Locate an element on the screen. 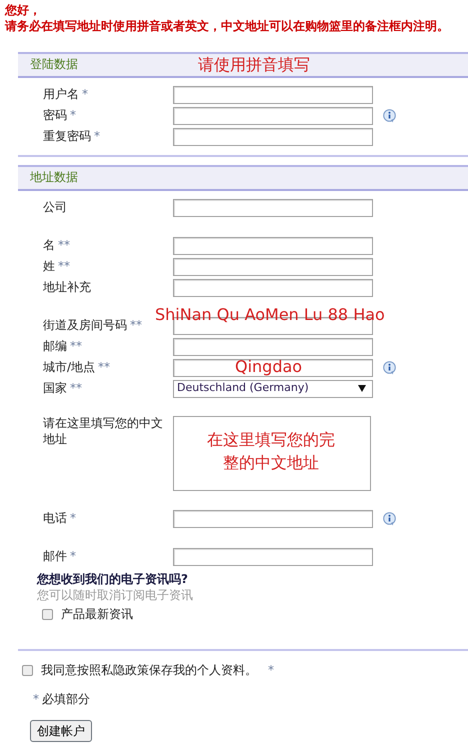 The width and height of the screenshot is (468, 752). newsletter-title: 您想收到我们的电子资讯吗? is located at coordinates (113, 580).